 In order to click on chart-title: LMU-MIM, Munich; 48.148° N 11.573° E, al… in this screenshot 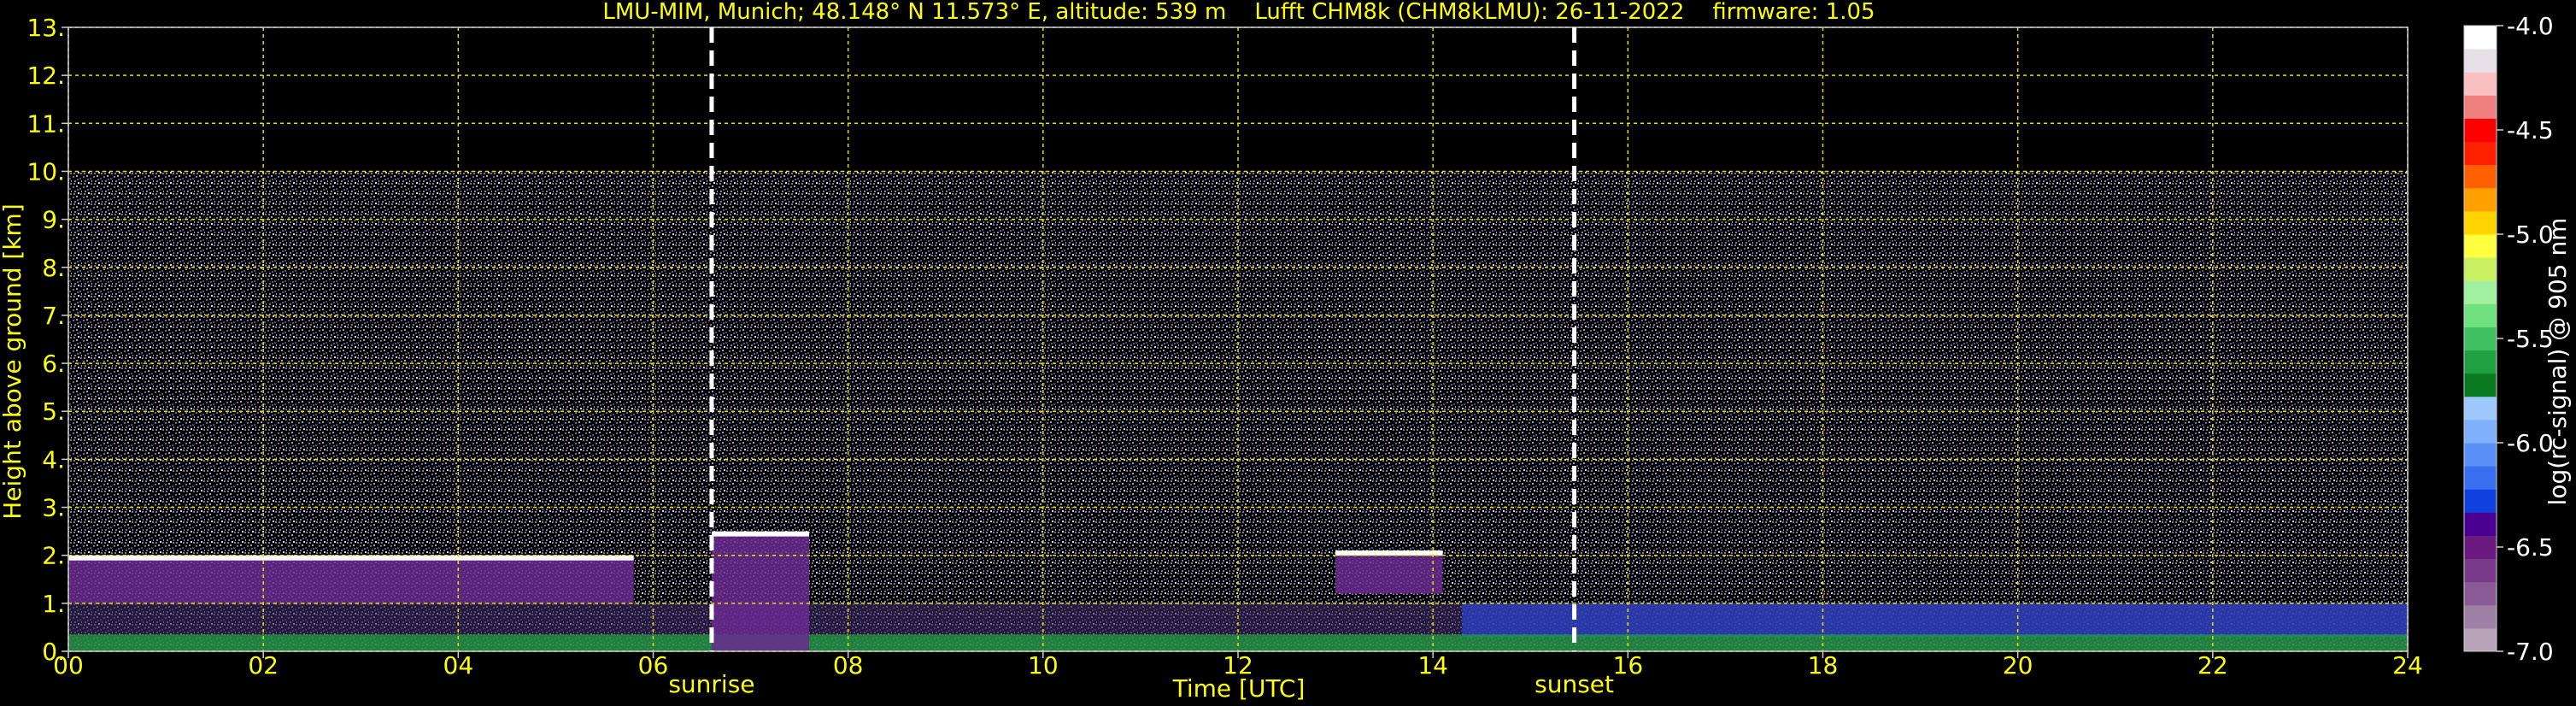, I will do `click(1238, 12)`.